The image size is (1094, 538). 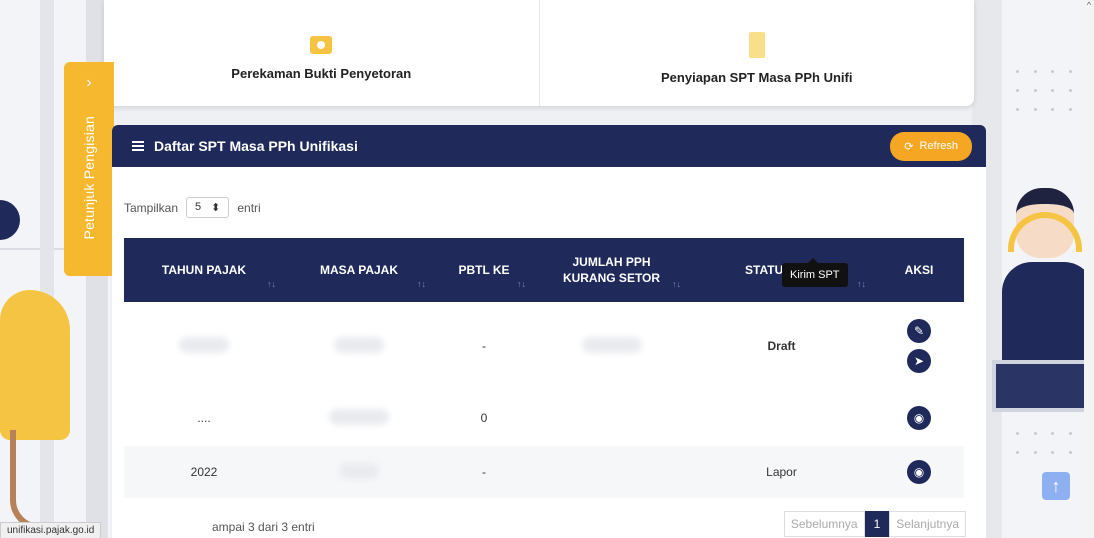 I want to click on petunjuk-pengisian-tab: › Petunjuk Pengisian, so click(x=89, y=169).